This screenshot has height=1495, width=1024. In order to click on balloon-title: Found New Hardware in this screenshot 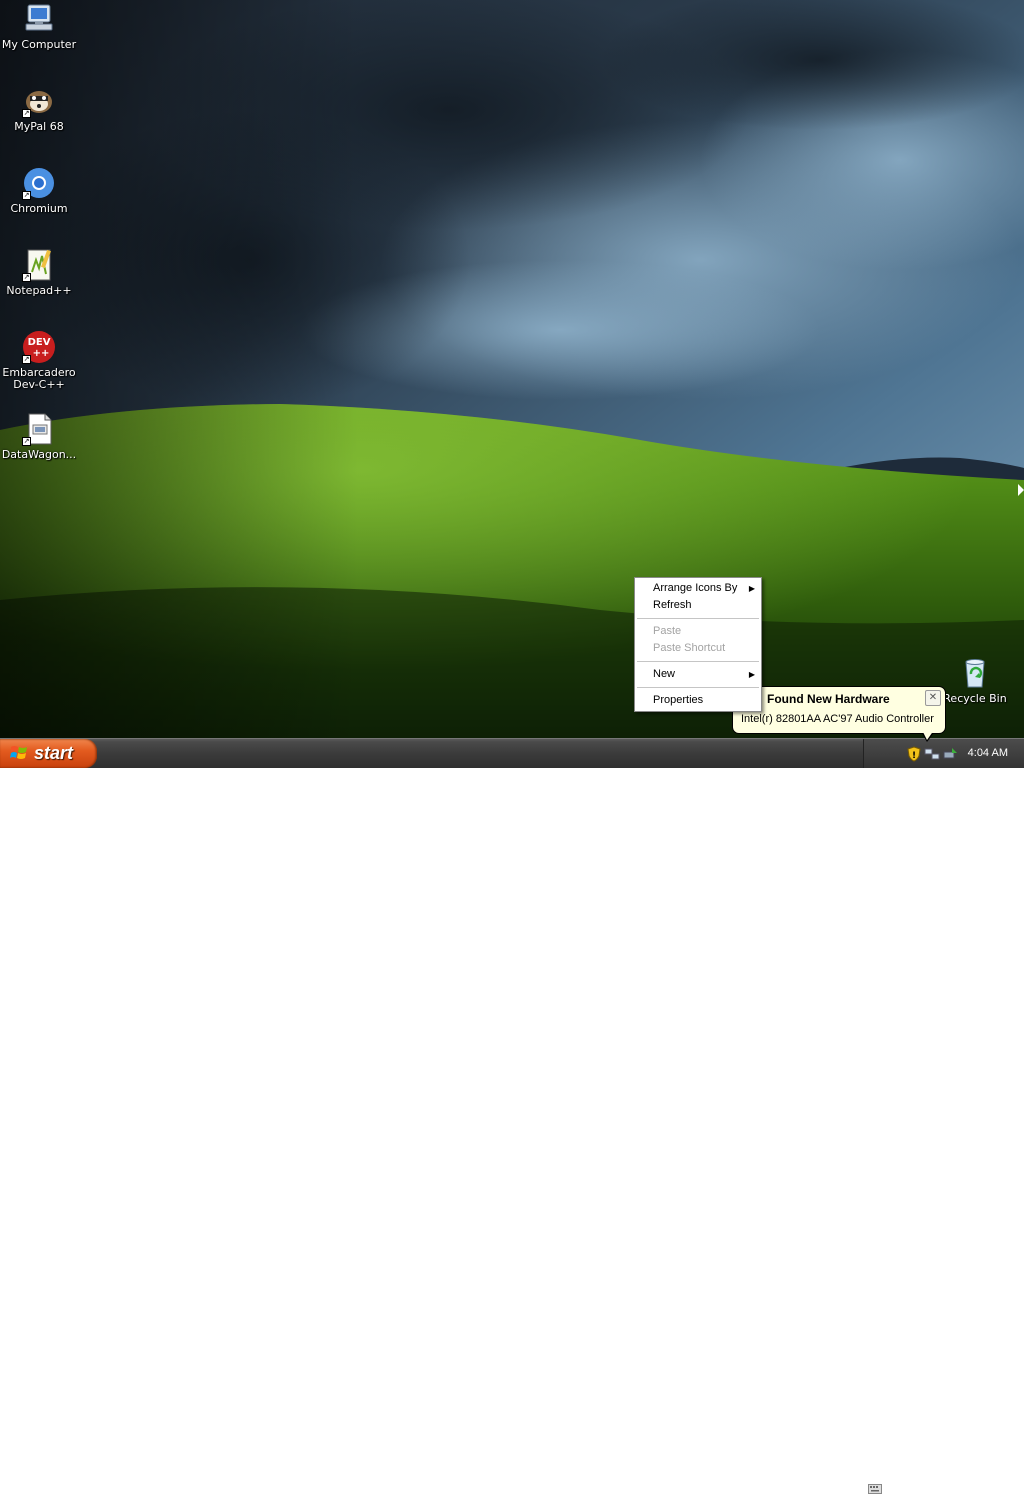, I will do `click(828, 699)`.